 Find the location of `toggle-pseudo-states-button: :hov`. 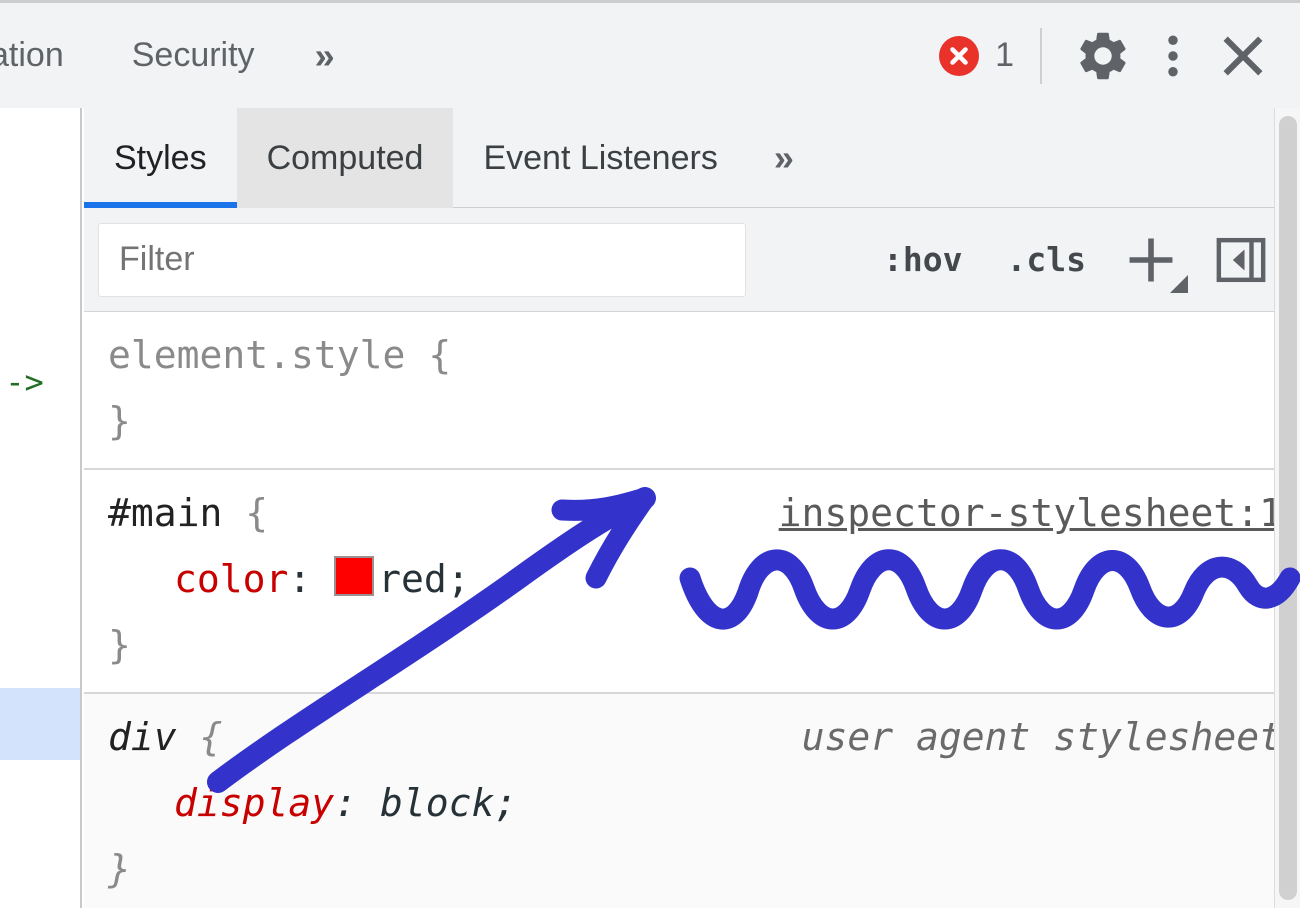

toggle-pseudo-states-button: :hov is located at coordinates (922, 259).